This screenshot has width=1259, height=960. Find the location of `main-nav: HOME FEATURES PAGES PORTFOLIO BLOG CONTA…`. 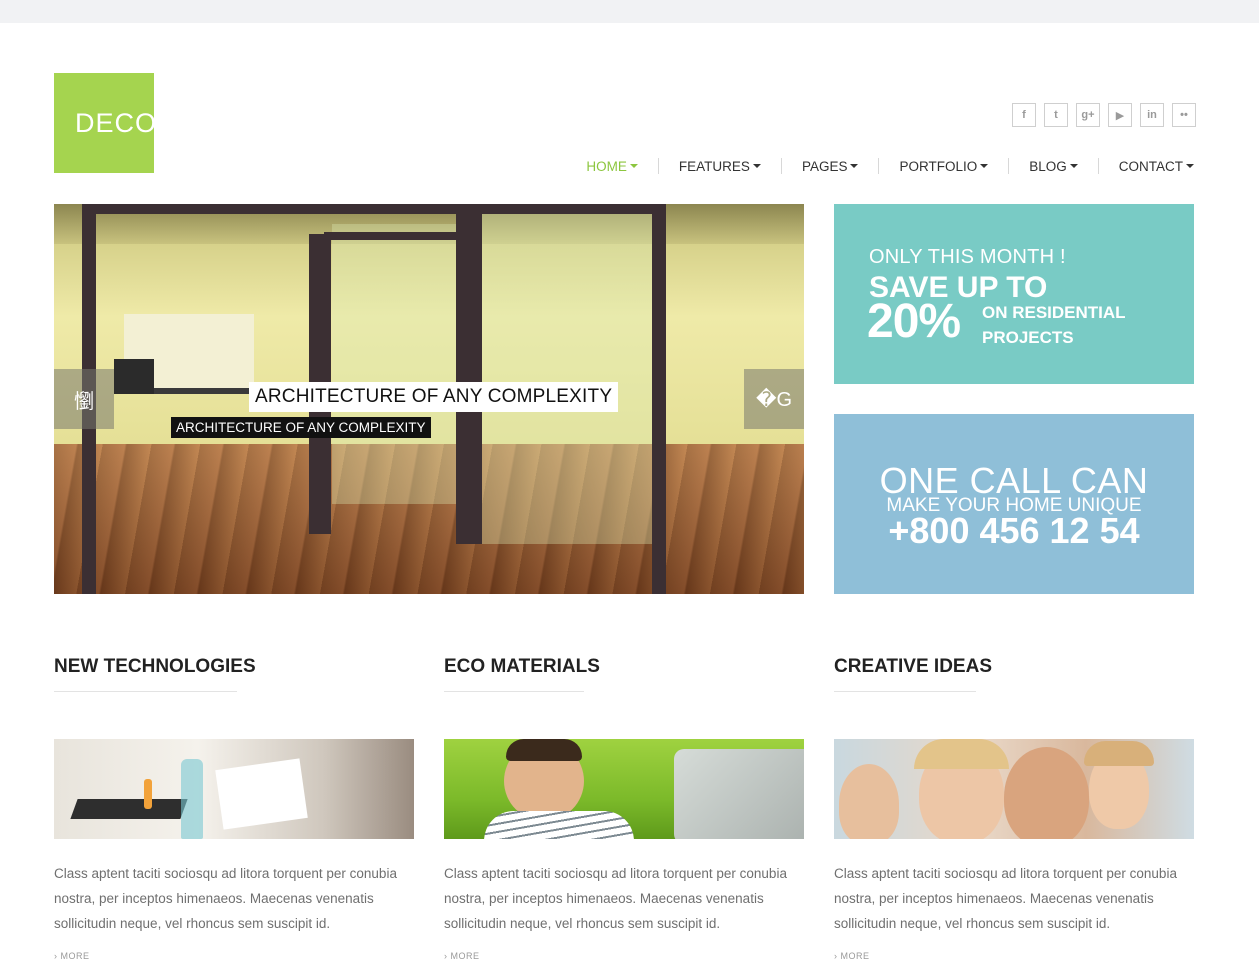

main-nav: HOME FEATURES PAGES PORTFOLIO BLOG CONTA… is located at coordinates (890, 166).